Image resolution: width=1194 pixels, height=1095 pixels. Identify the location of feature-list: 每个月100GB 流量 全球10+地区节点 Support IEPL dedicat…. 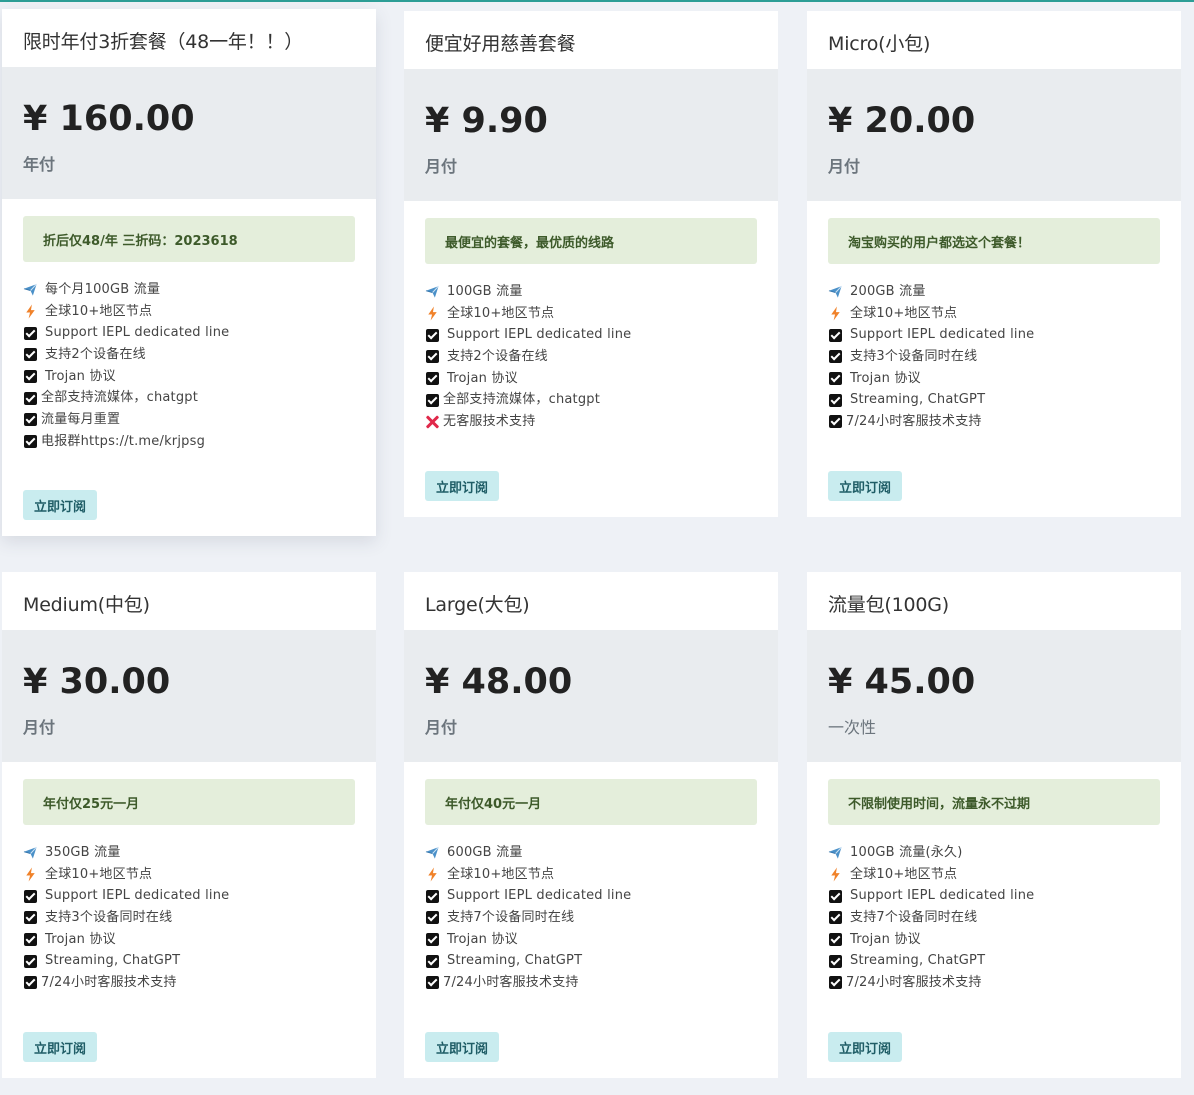
(189, 366).